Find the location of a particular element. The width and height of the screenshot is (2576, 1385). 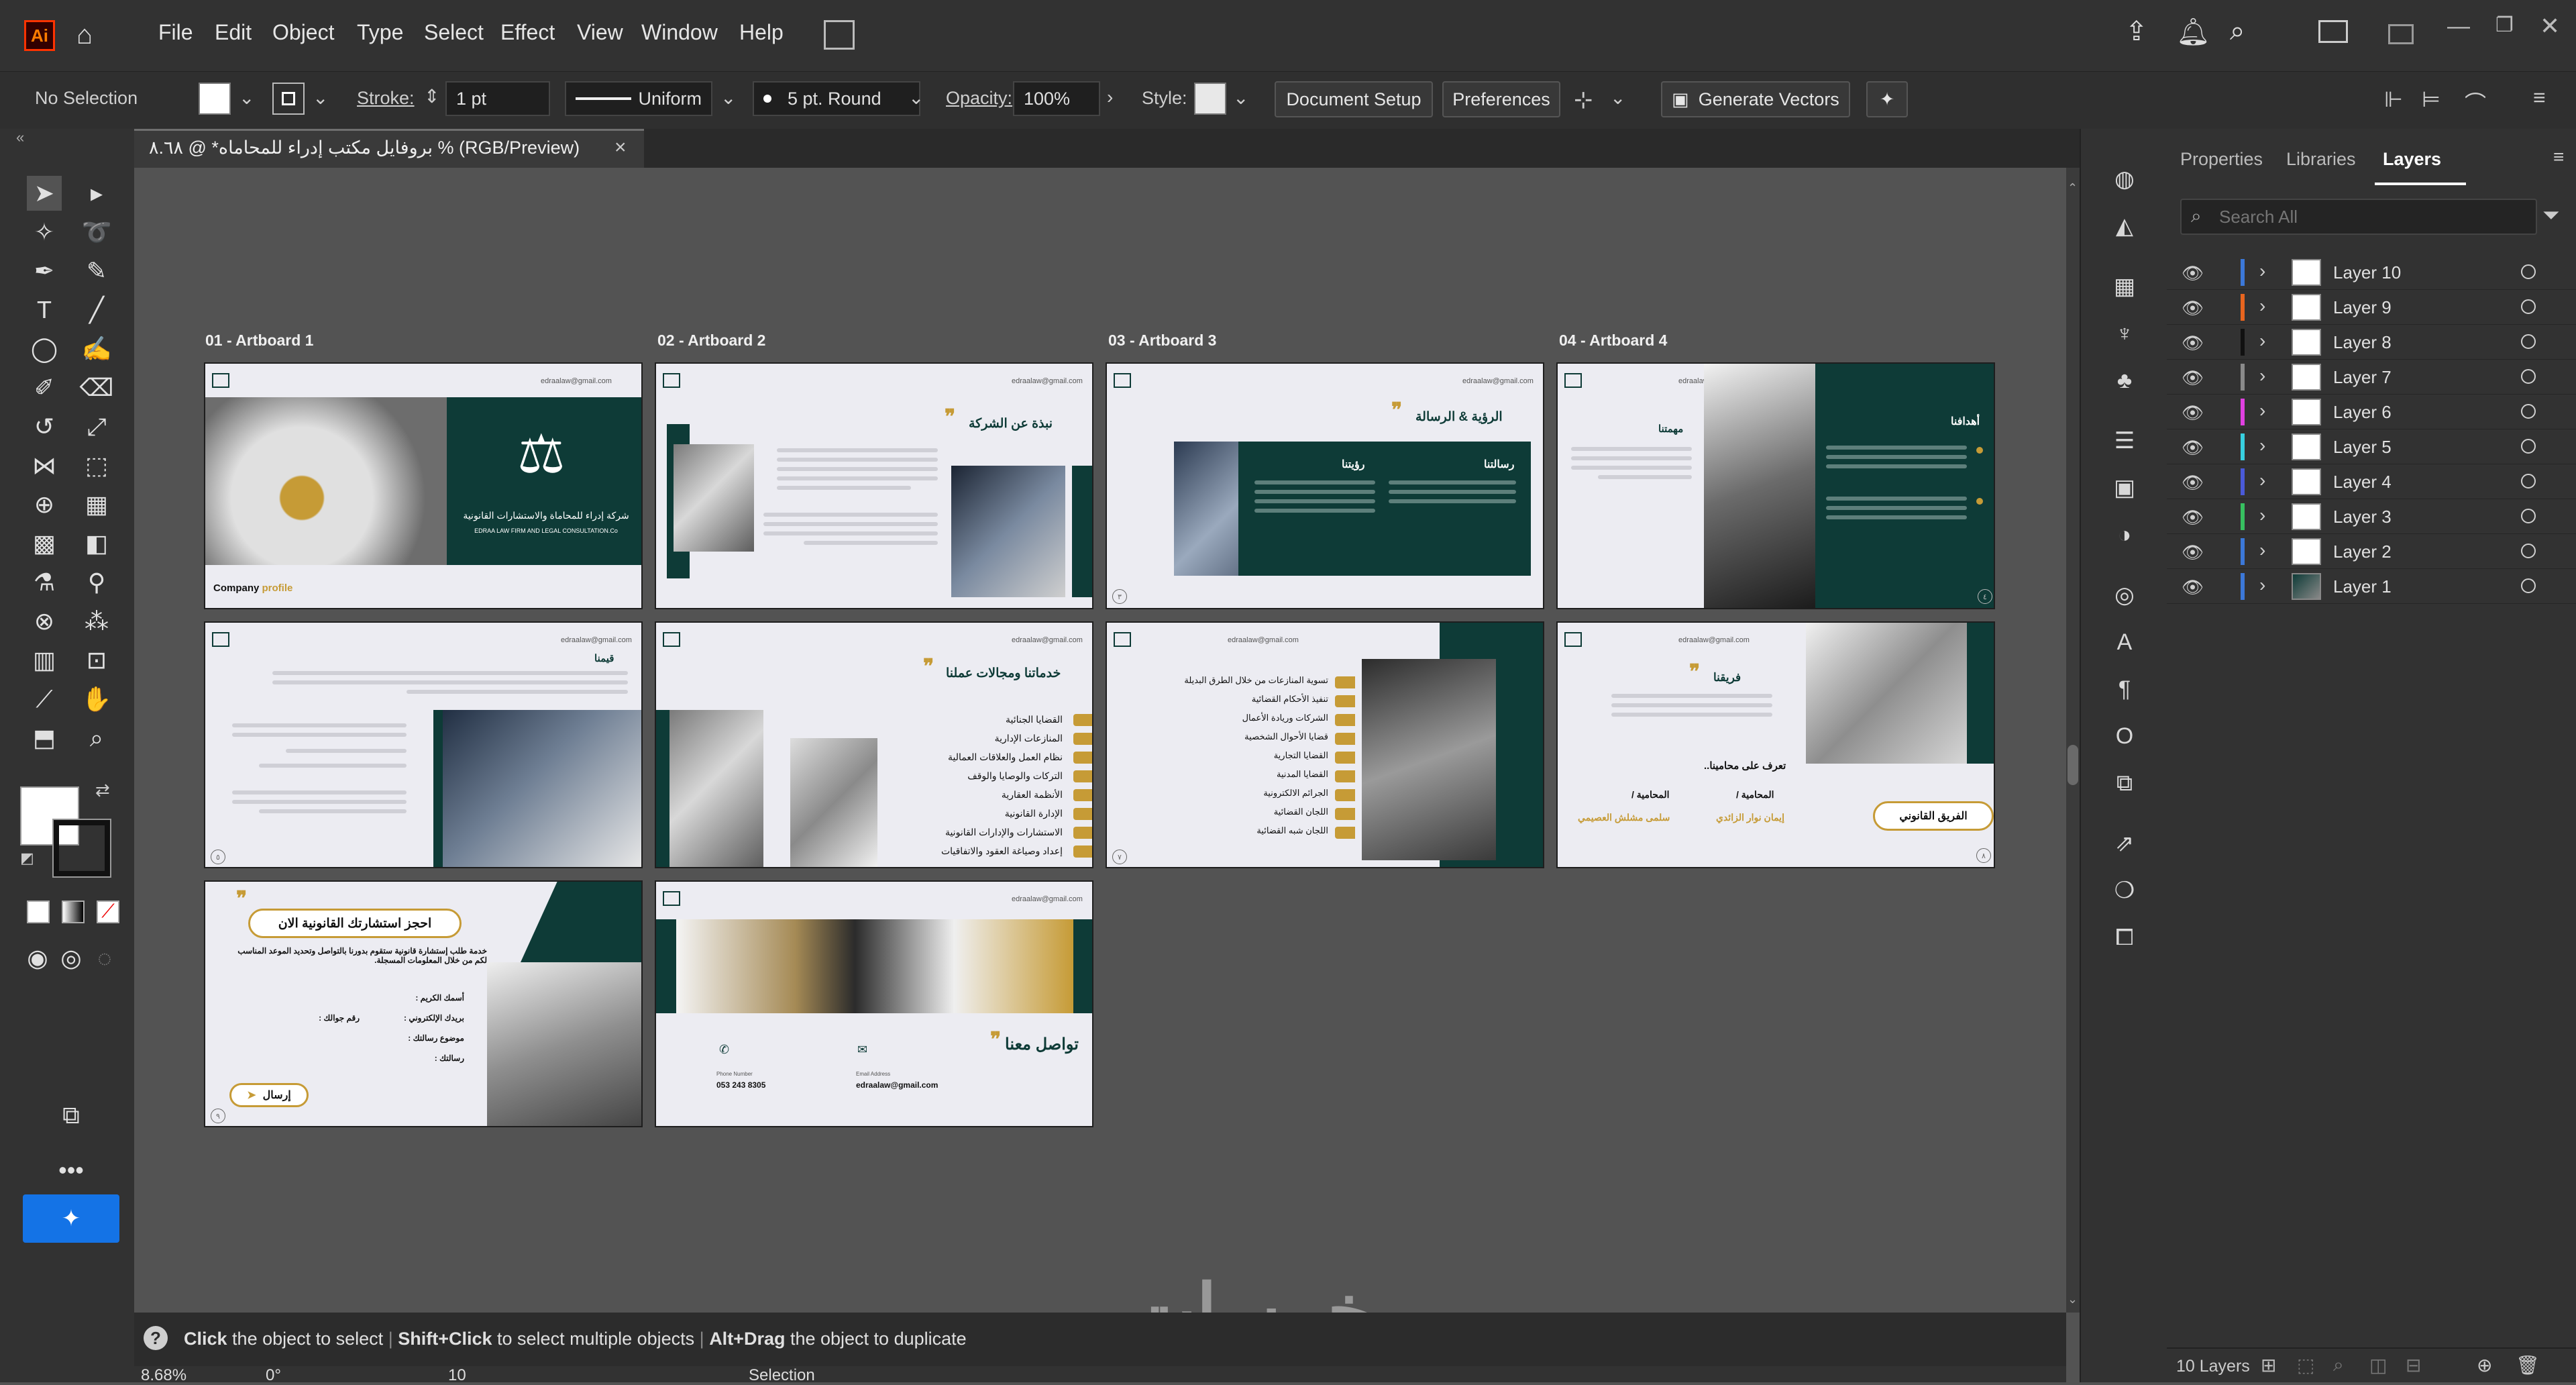

measure-tool-icon: ⚲ is located at coordinates (96, 582).